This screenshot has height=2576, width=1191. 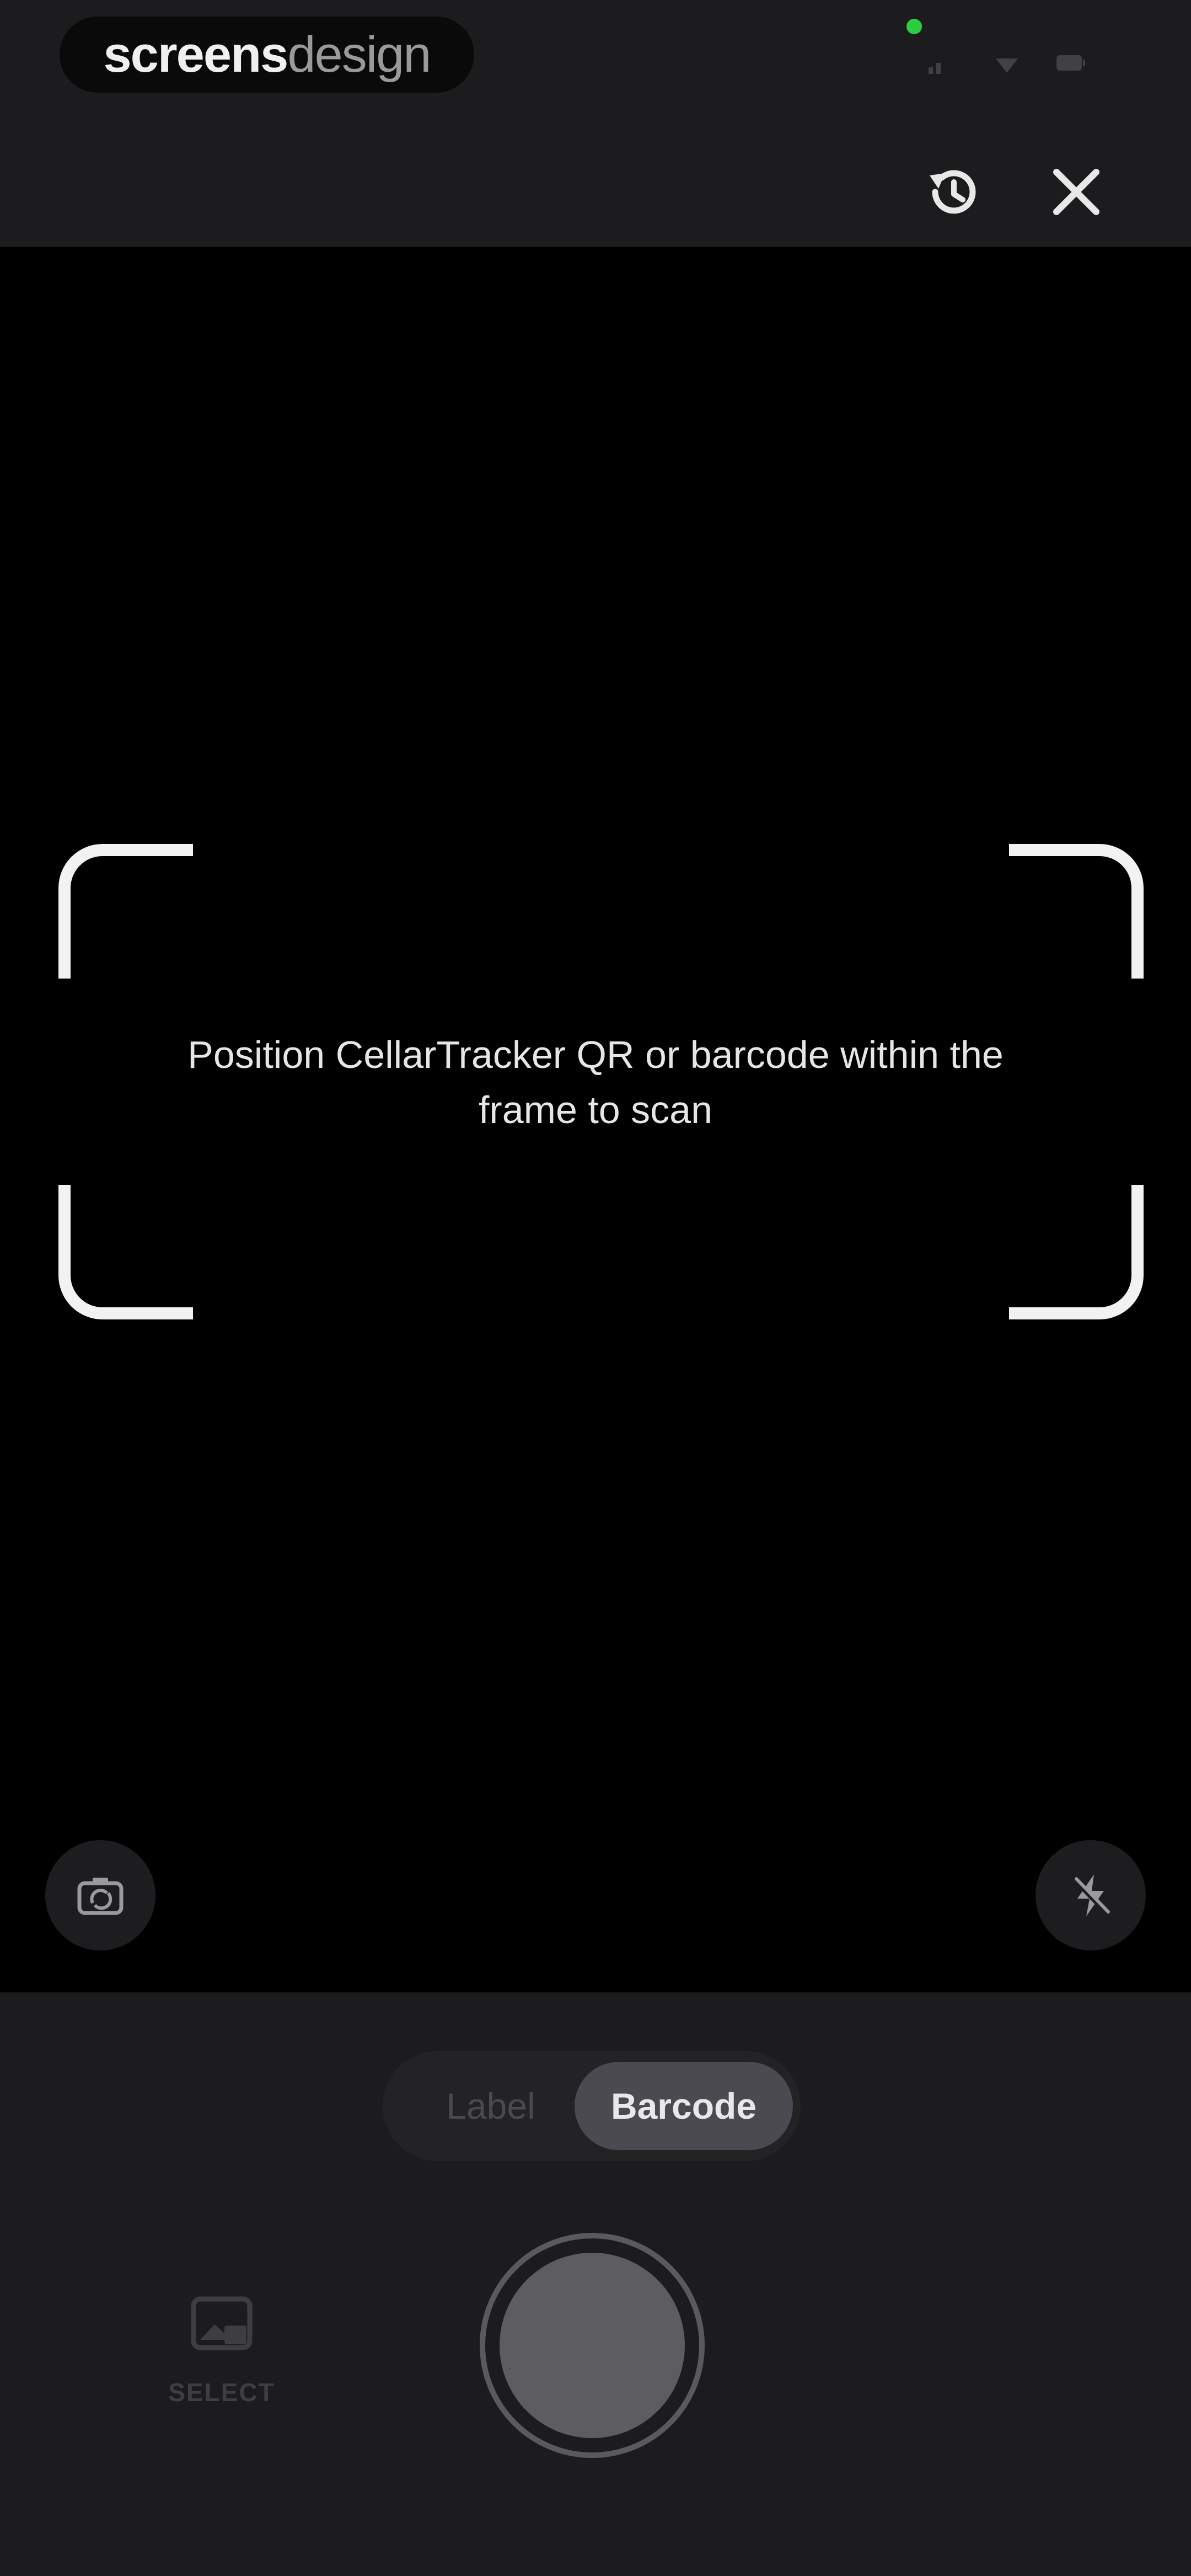 I want to click on mode-switch: Label Barcode, so click(x=592, y=2106).